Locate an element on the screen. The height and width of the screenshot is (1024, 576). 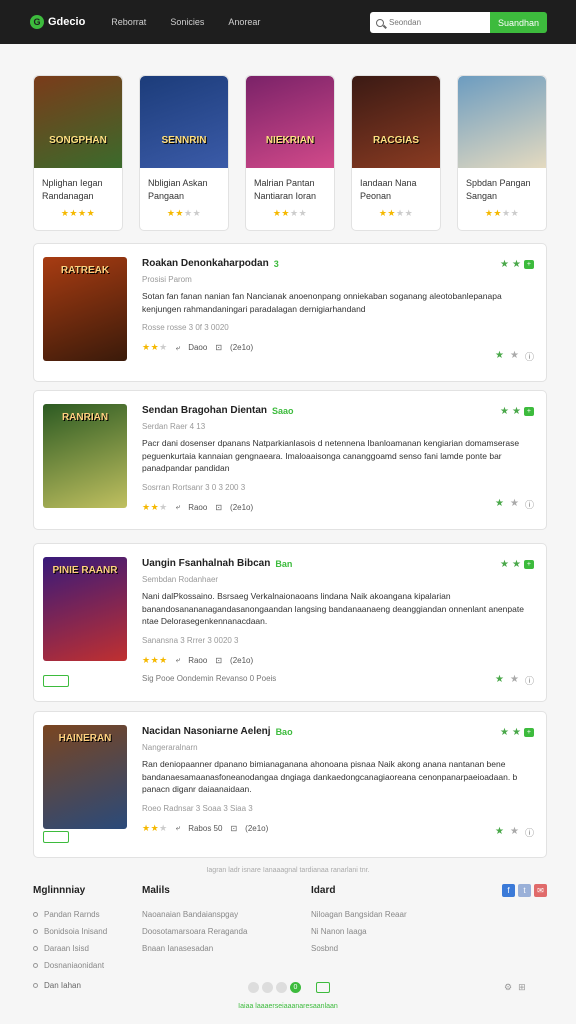
main-nav: Reborrat Sonicies Anorear is located at coordinates (185, 22).